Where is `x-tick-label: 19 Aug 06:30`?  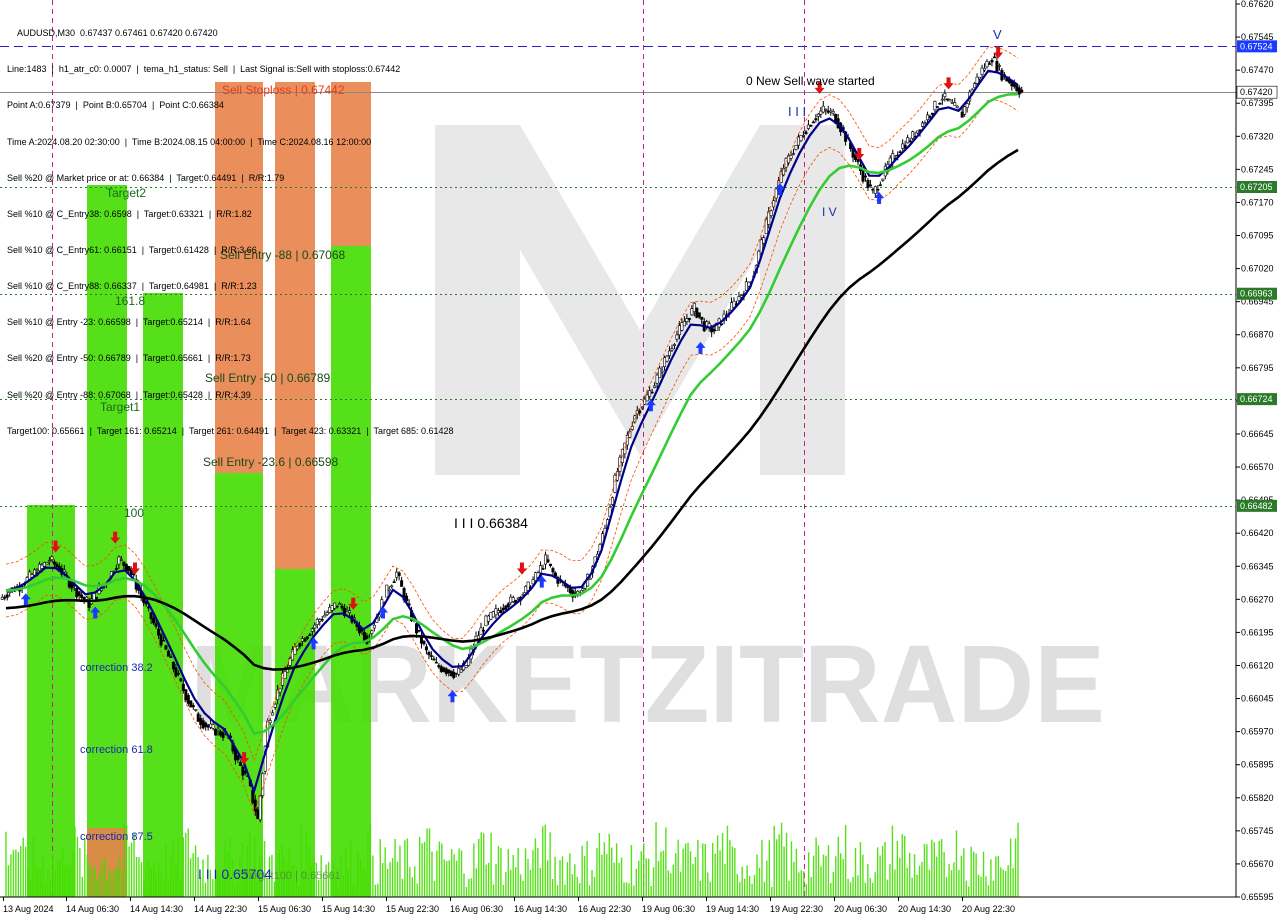 x-tick-label: 19 Aug 06:30 is located at coordinates (668, 909).